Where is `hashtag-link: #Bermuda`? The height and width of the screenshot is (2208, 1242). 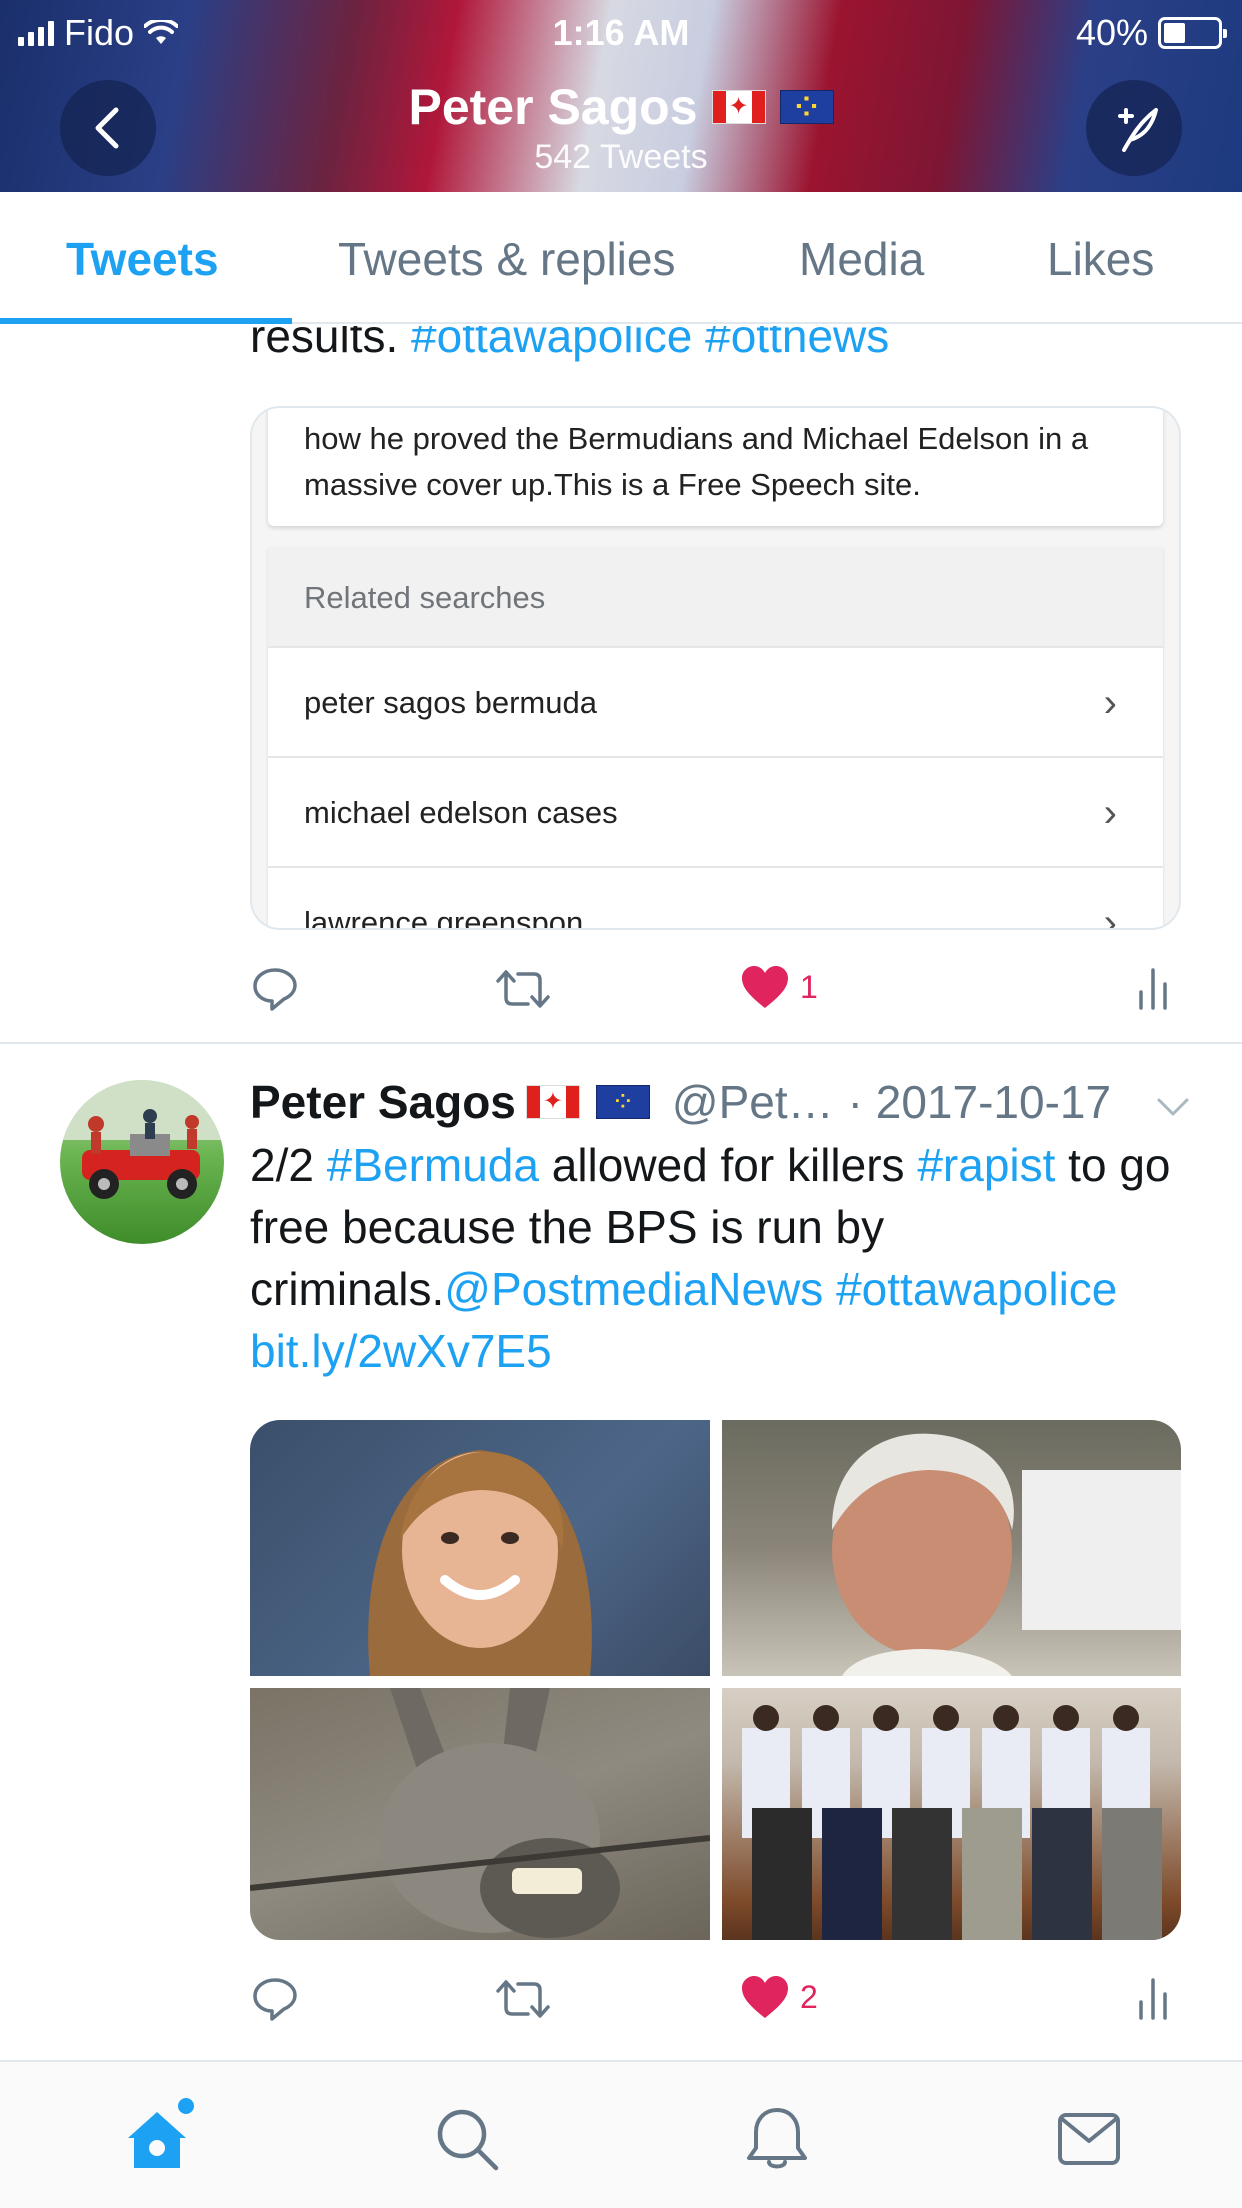 hashtag-link: #Bermuda is located at coordinates (433, 1165).